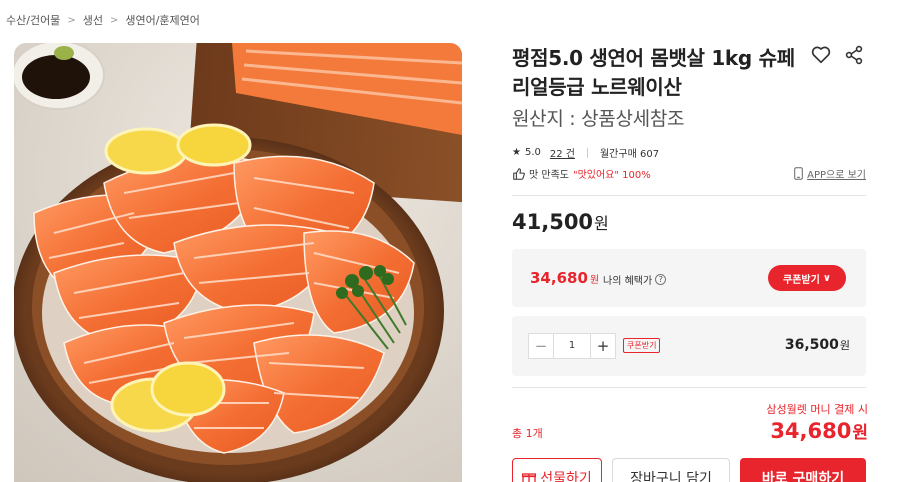 This screenshot has height=482, width=900. What do you see at coordinates (562, 152) in the screenshot?
I see `review-count-link: 22 건` at bounding box center [562, 152].